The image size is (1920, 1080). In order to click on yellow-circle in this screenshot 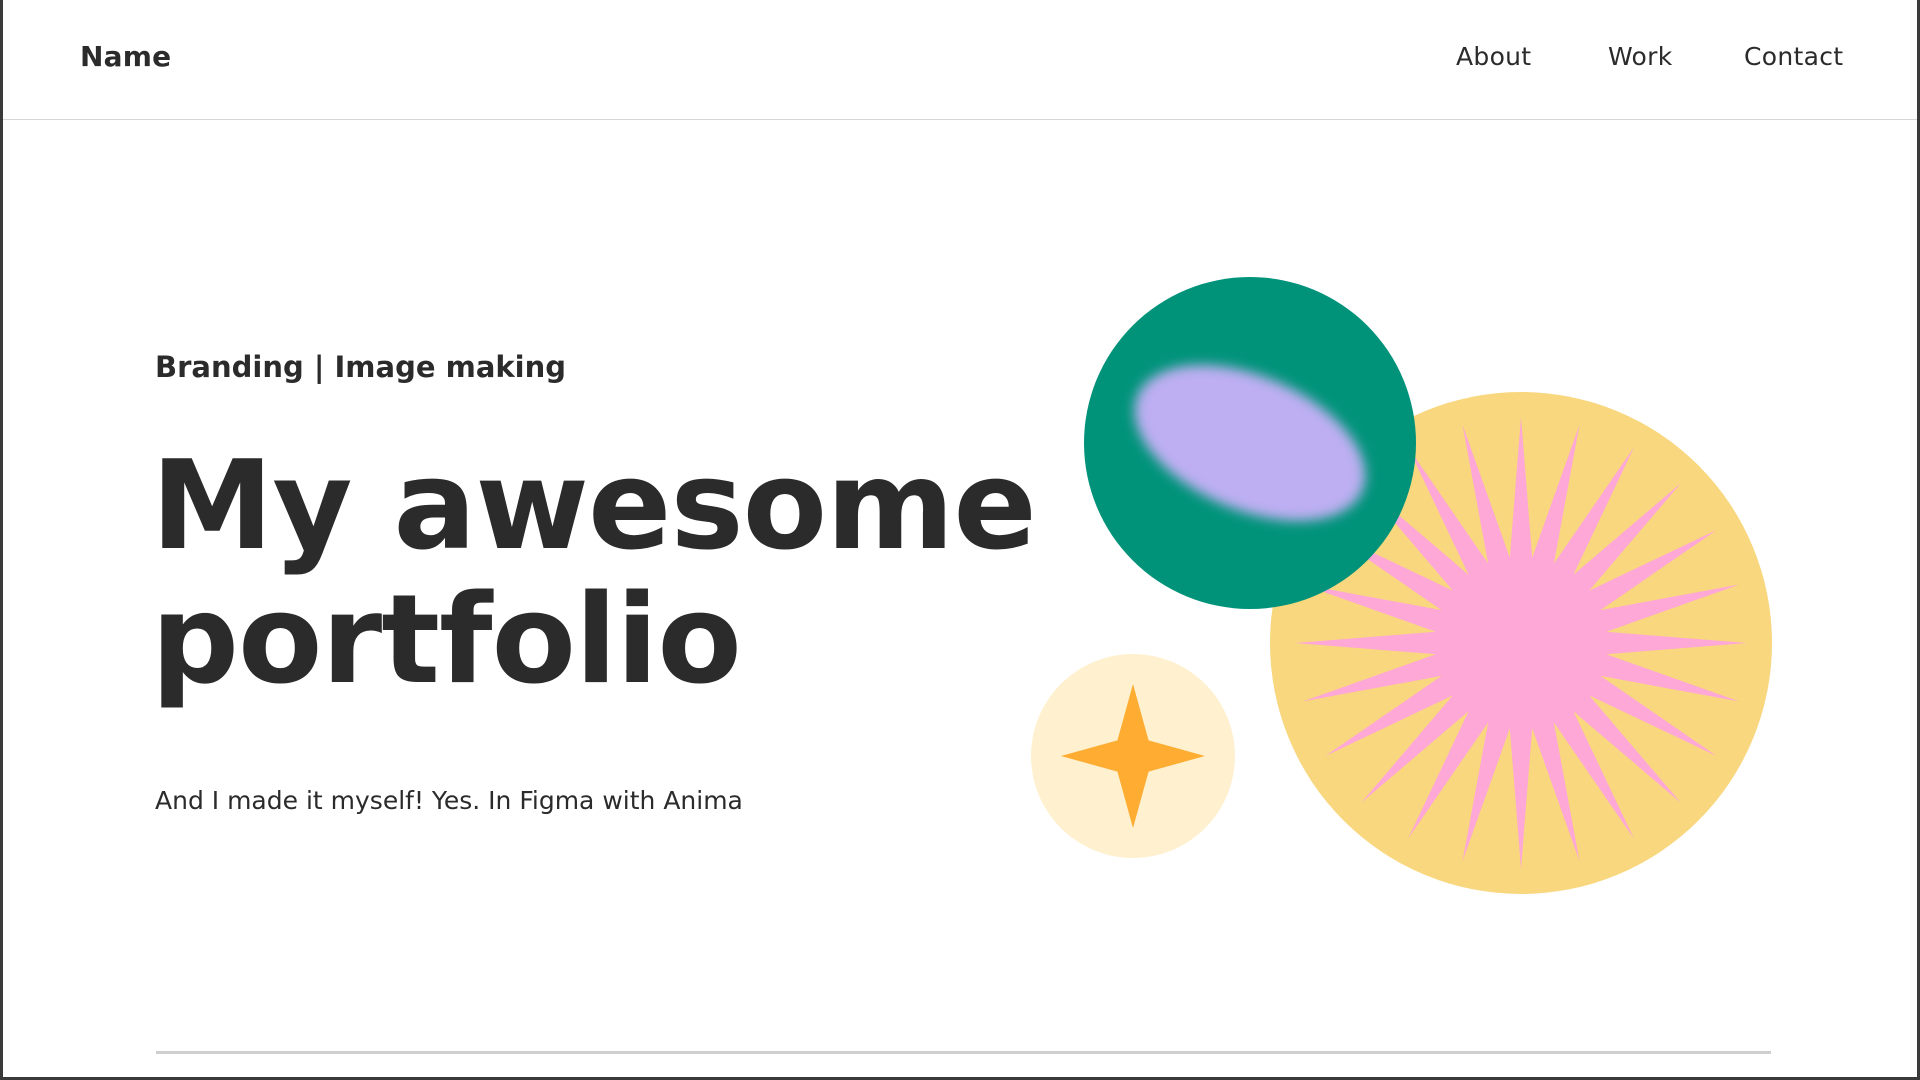, I will do `click(1521, 643)`.